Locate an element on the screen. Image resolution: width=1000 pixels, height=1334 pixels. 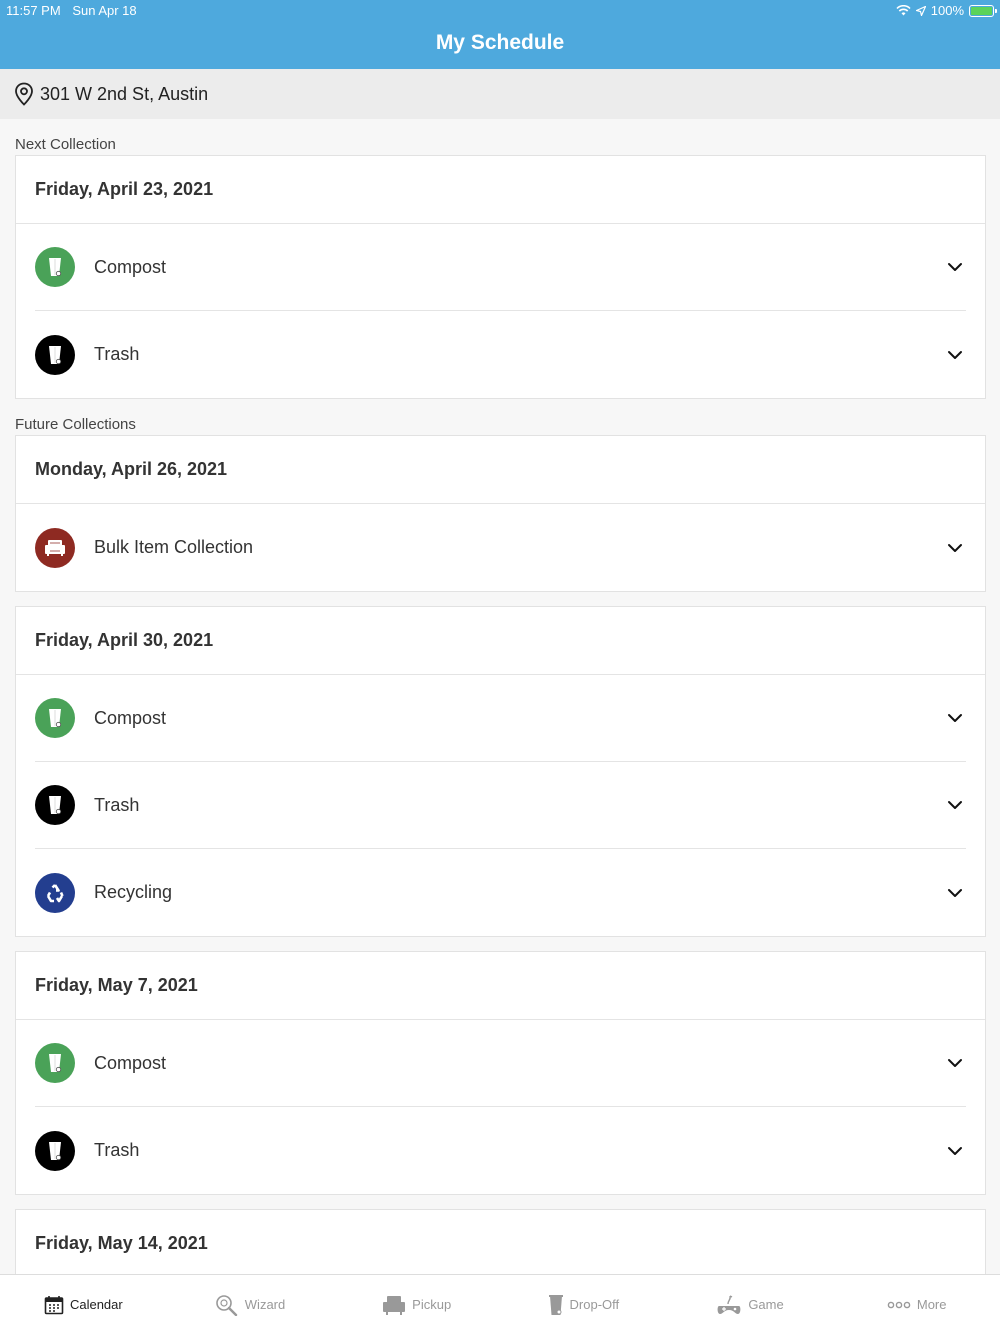
tab-label: Drop-Off is located at coordinates (594, 1304).